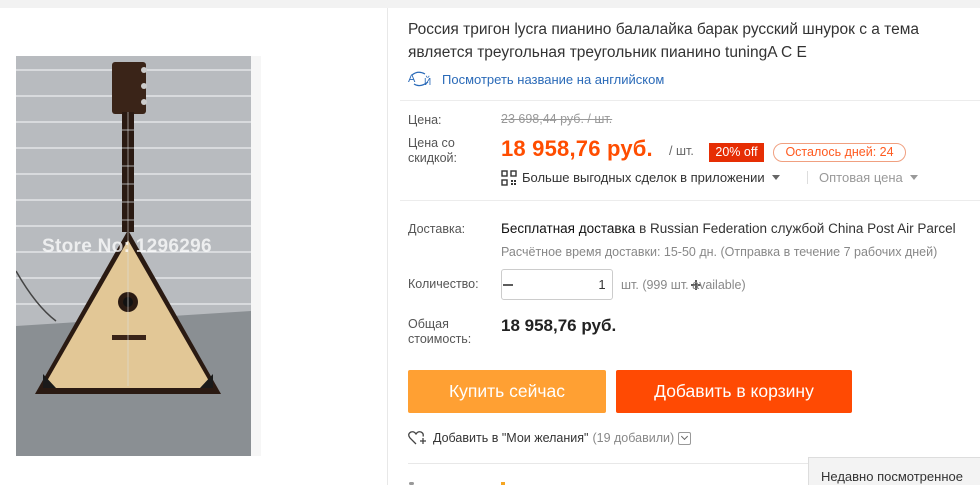  What do you see at coordinates (511, 438) in the screenshot?
I see `wishlist-label: Добавить в "Мои желания"` at bounding box center [511, 438].